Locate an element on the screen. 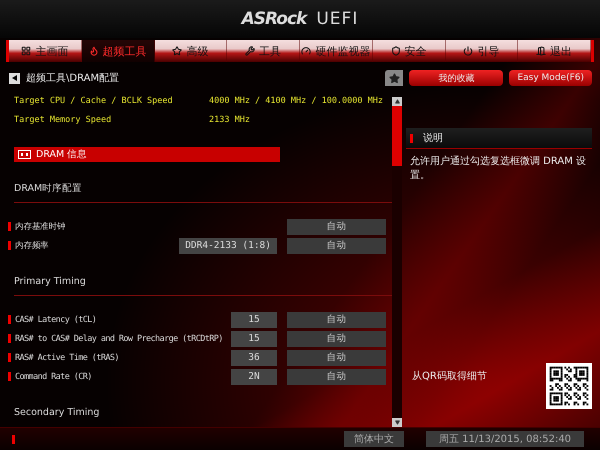 This screenshot has height=450, width=600. info-value: 4000 MHz / 4100 MHz / 100.0000 MHz is located at coordinates (296, 101).